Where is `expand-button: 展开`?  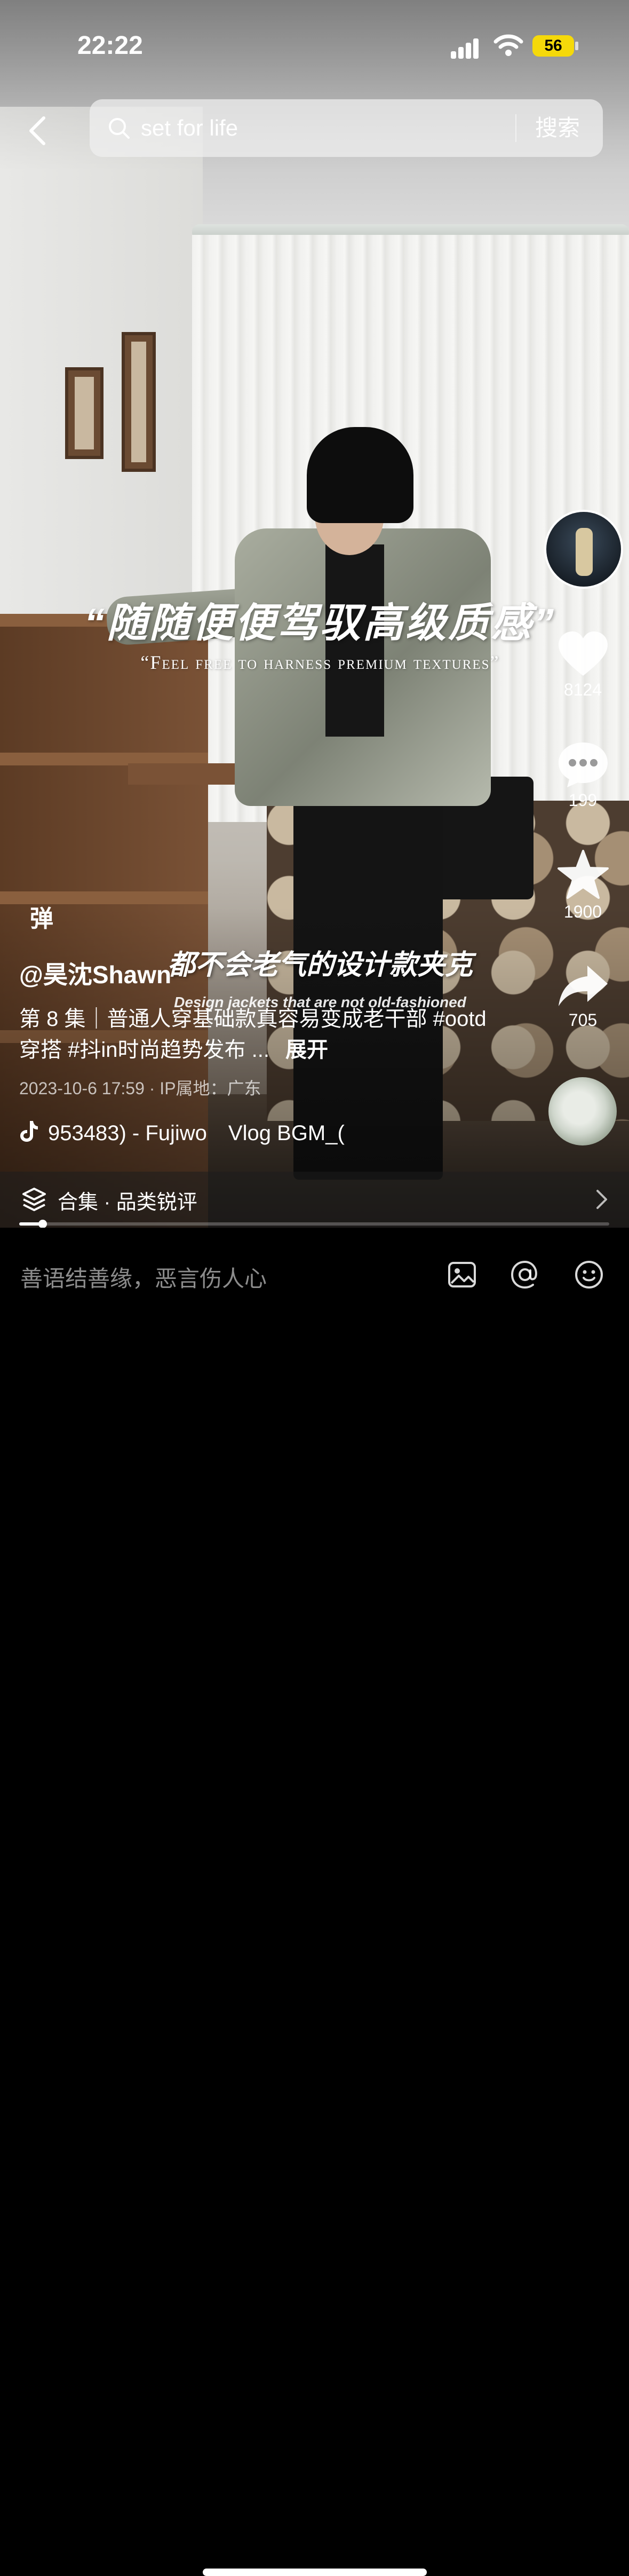
expand-button: 展开 is located at coordinates (307, 1050).